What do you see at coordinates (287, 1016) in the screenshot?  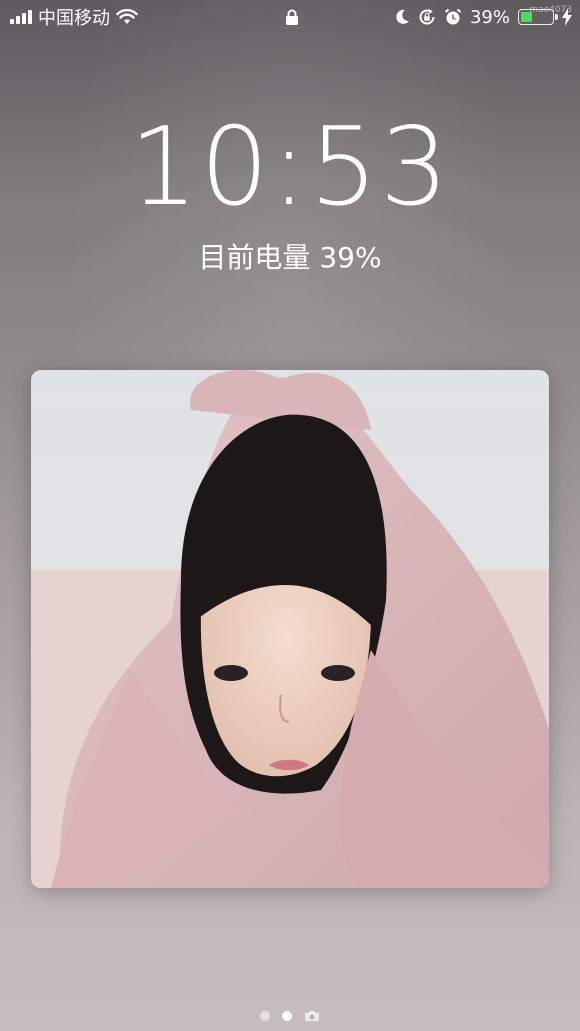 I see `page-dot-2-active` at bounding box center [287, 1016].